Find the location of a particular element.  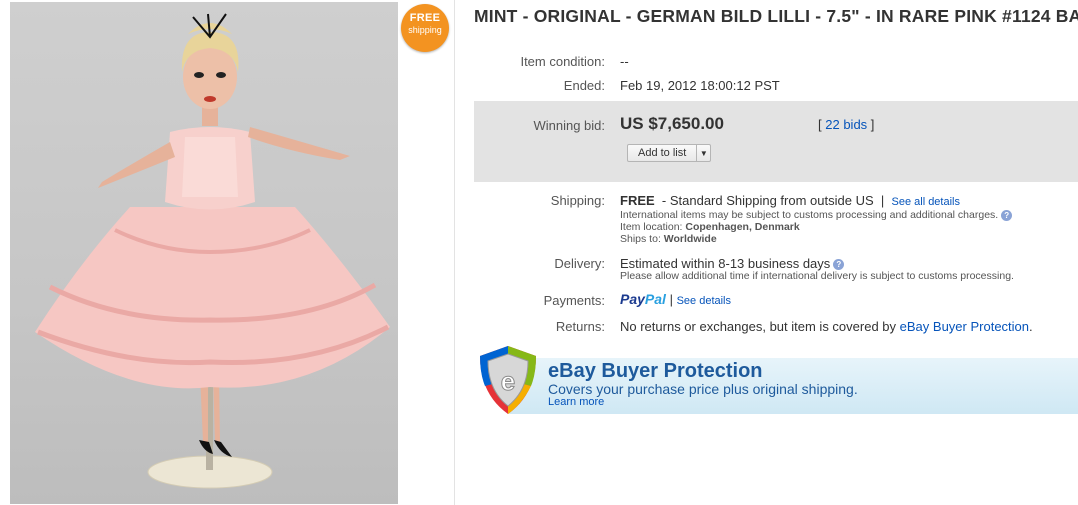

see-details-link: See details is located at coordinates (704, 301).